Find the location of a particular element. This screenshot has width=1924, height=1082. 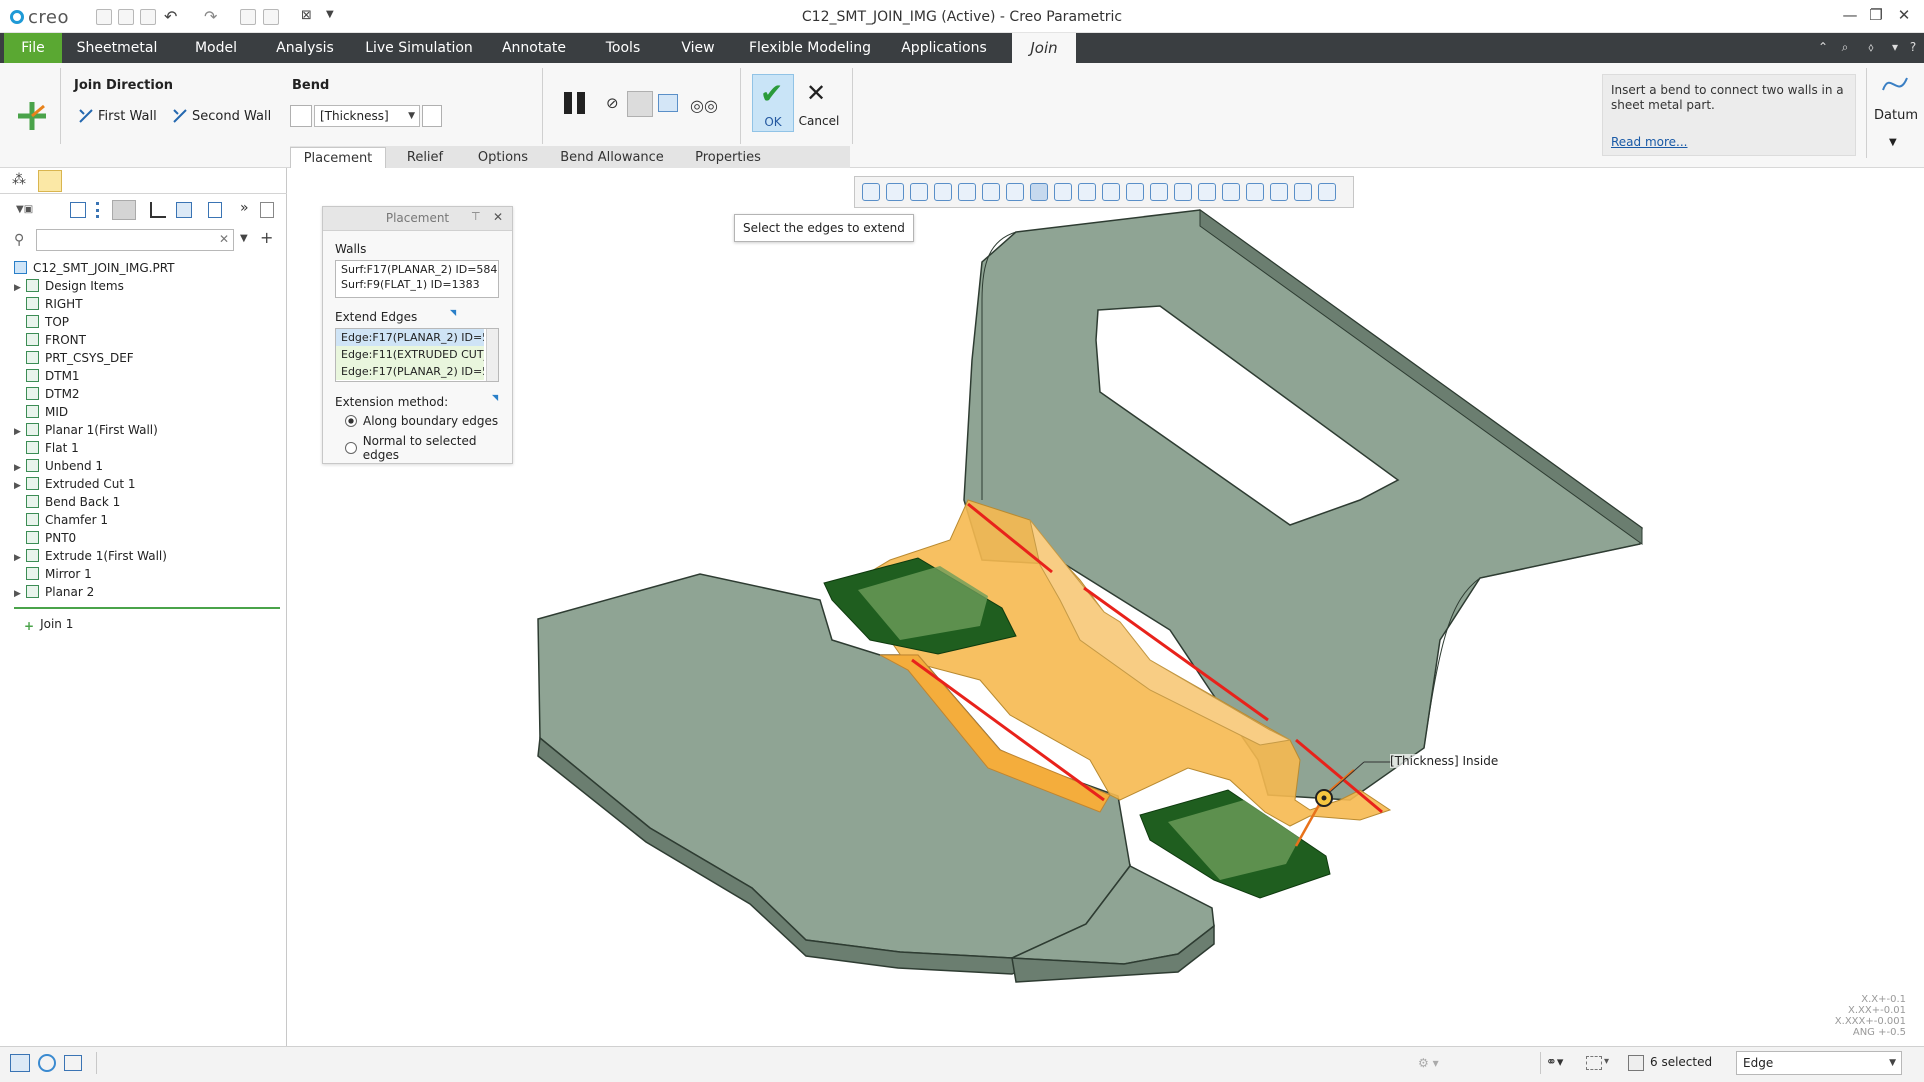

tree-filter-icon is located at coordinates (102, 210).